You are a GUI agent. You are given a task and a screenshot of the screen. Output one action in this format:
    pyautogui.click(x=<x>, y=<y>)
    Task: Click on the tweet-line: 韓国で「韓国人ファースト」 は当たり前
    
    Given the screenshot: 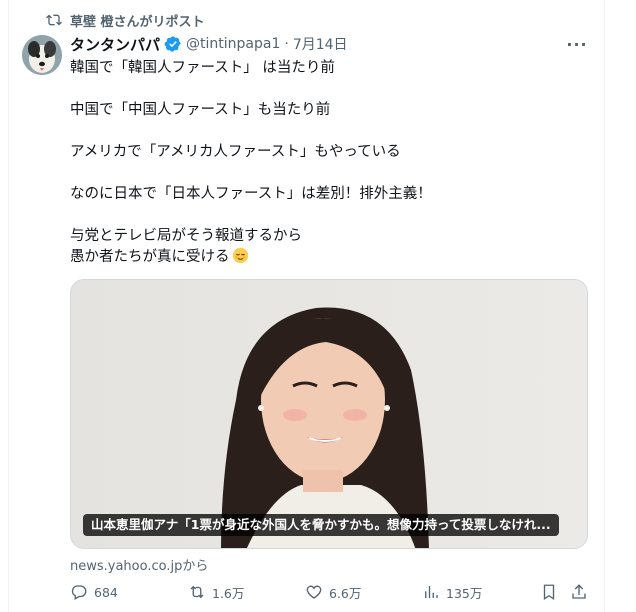 What is the action you would take?
    pyautogui.click(x=202, y=68)
    